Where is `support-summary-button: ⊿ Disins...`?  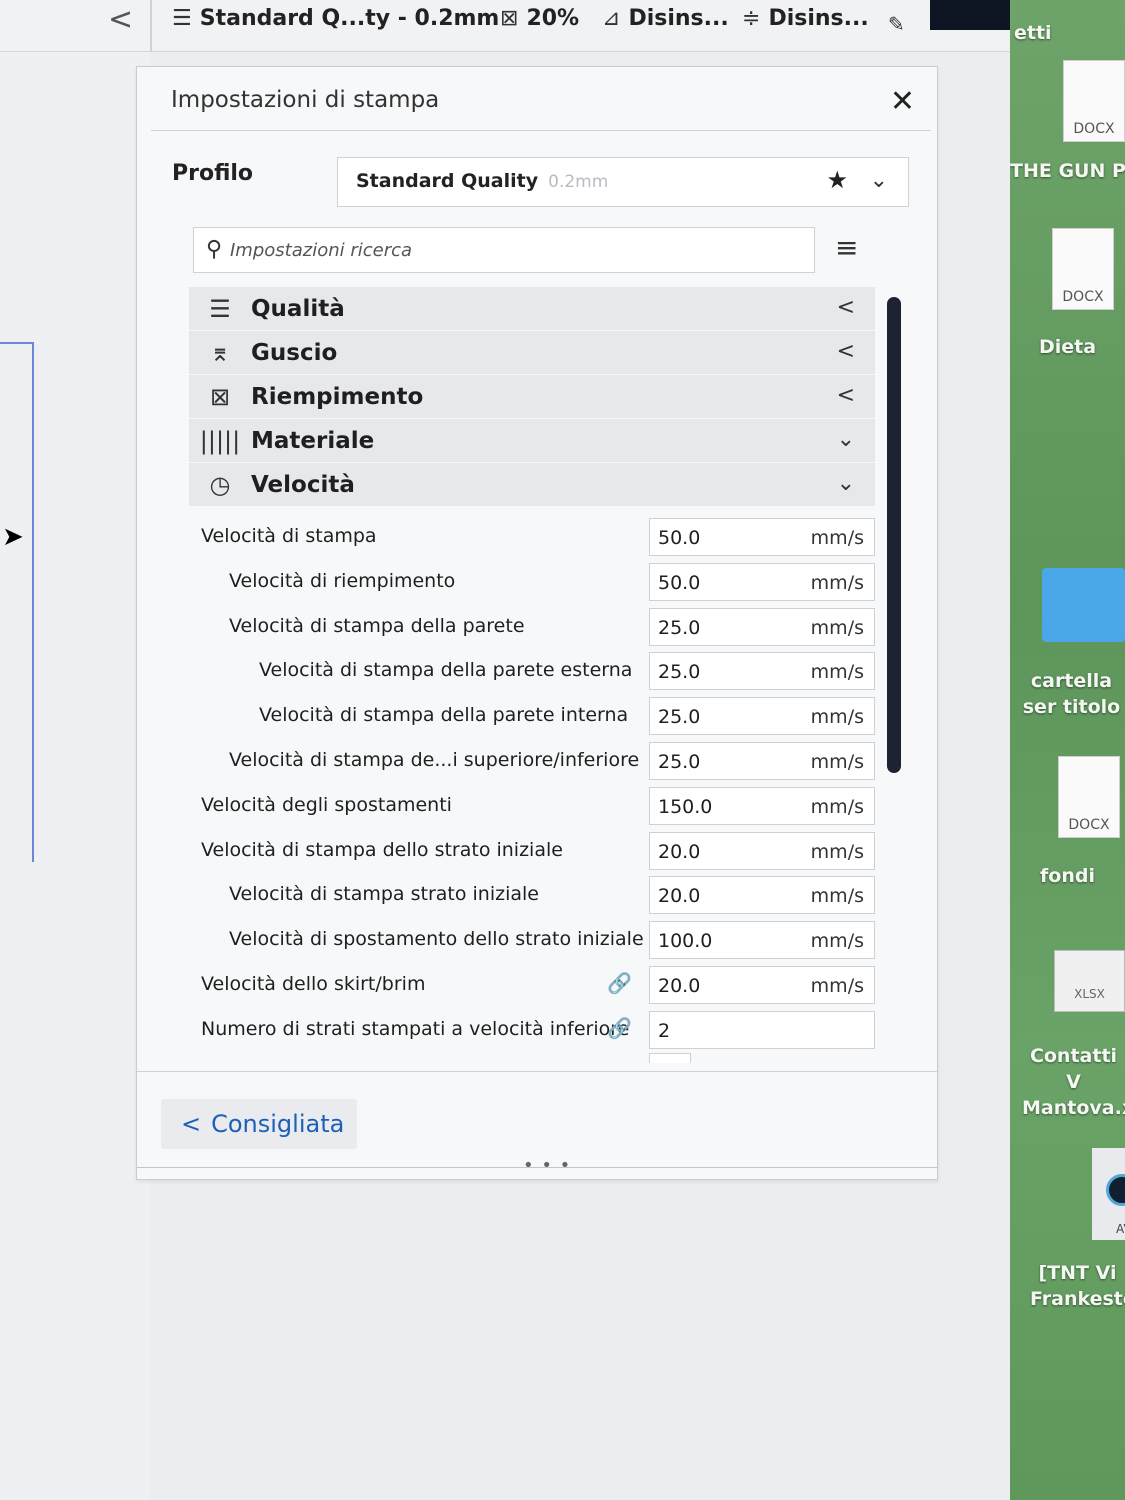
support-summary-button: ⊿ Disins... is located at coordinates (665, 18).